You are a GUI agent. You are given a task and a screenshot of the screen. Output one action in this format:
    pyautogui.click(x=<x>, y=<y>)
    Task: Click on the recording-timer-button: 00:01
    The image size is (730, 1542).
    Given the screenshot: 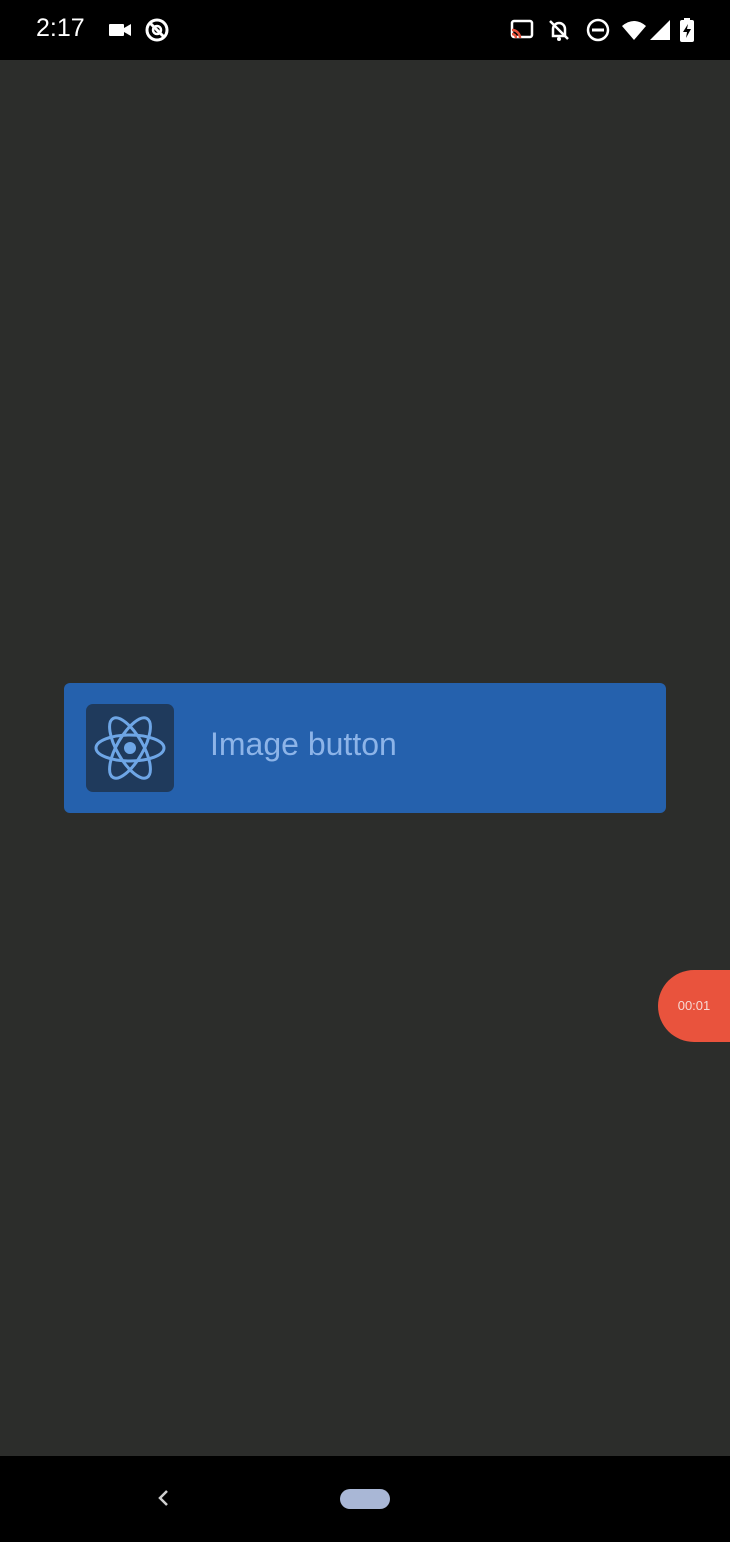 What is the action you would take?
    pyautogui.click(x=694, y=1006)
    